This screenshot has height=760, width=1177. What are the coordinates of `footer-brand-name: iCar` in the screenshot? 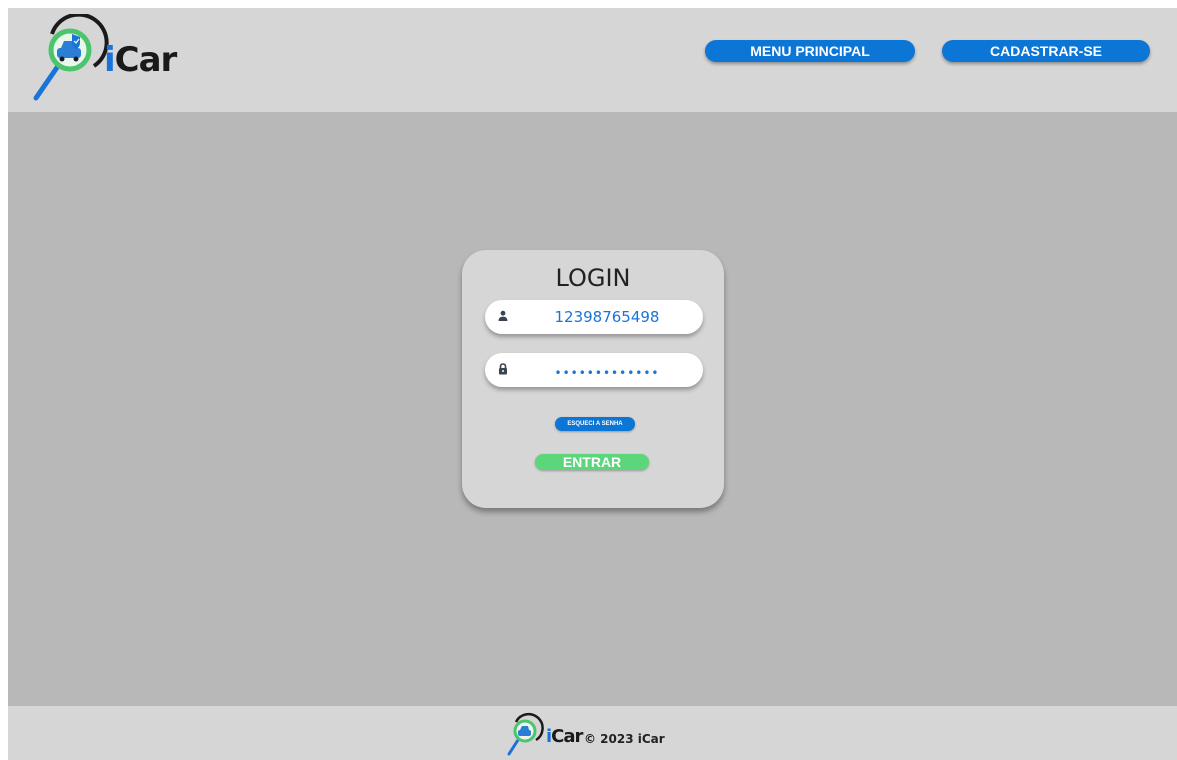 It's located at (564, 736).